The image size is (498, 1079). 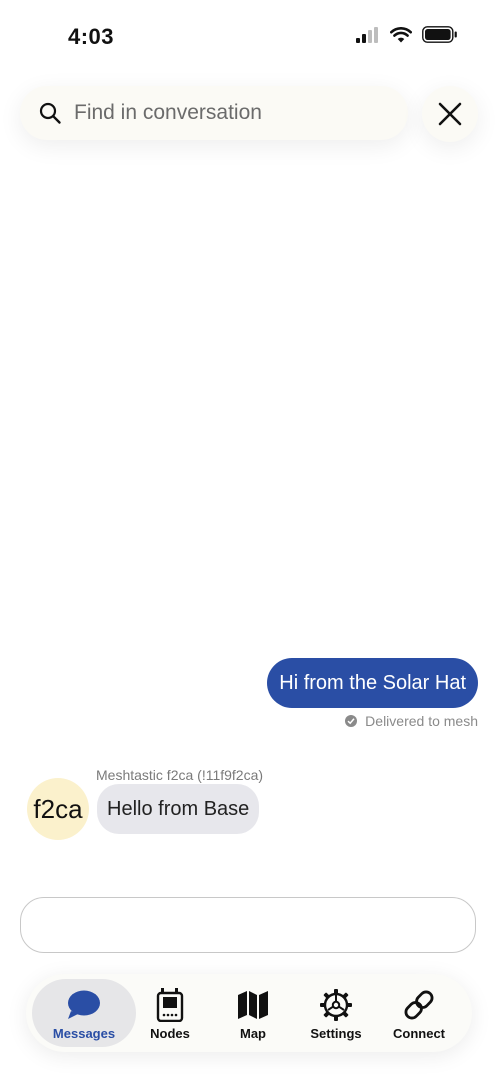 I want to click on tab-label: Messages, so click(x=84, y=1033).